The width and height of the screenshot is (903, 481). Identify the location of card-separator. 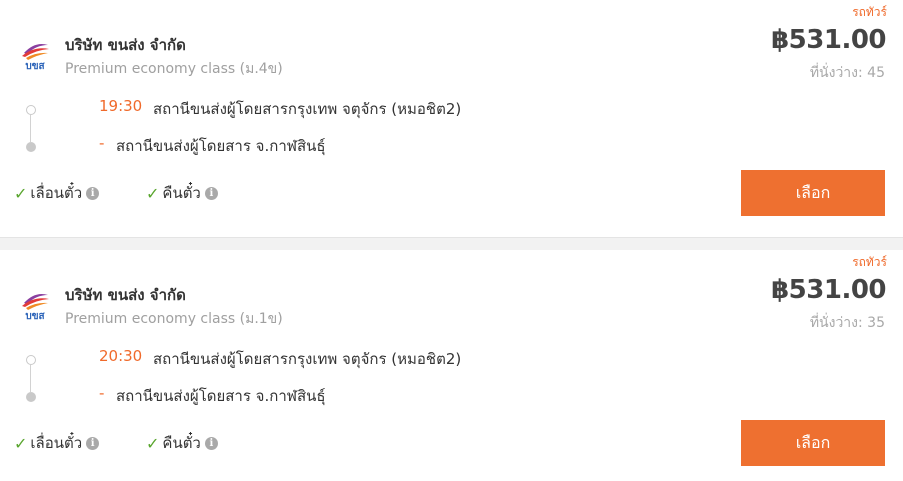
(451, 243).